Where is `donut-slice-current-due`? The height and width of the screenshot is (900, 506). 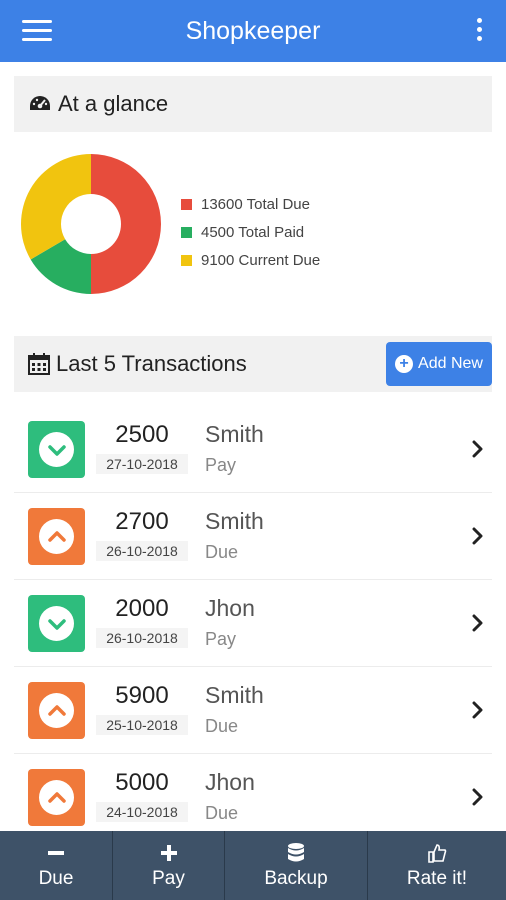 donut-slice-current-due is located at coordinates (56, 207).